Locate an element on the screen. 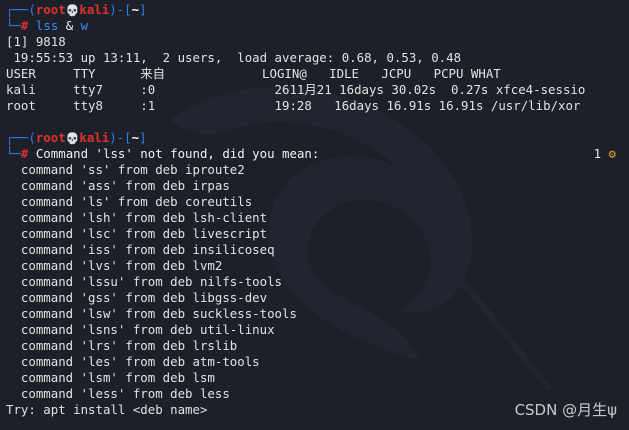 This screenshot has height=430, width=629. command-name: lss is located at coordinates (47, 25).